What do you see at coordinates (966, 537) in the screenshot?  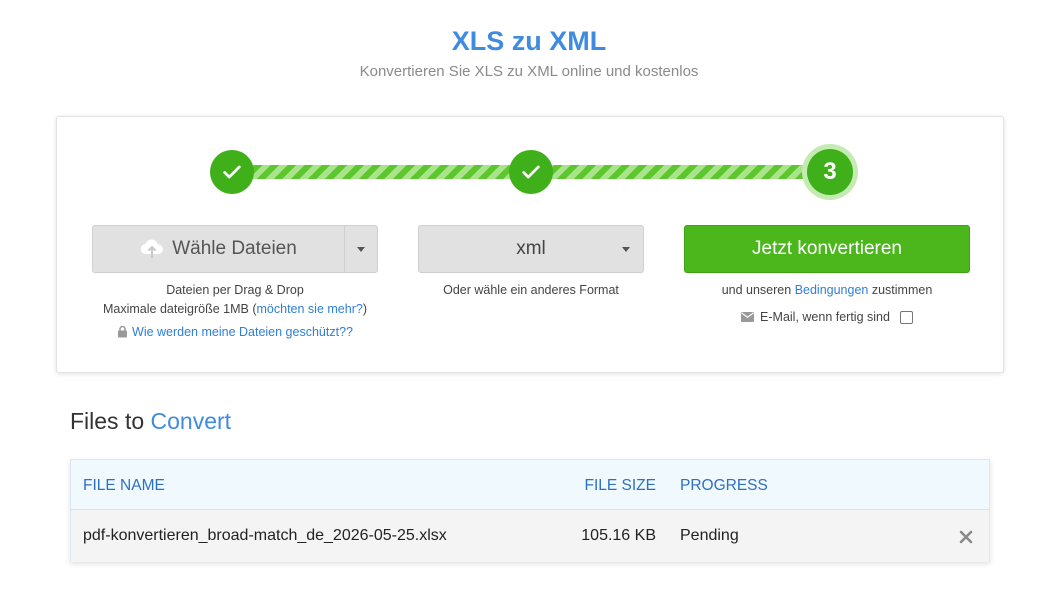 I see `close-icon` at bounding box center [966, 537].